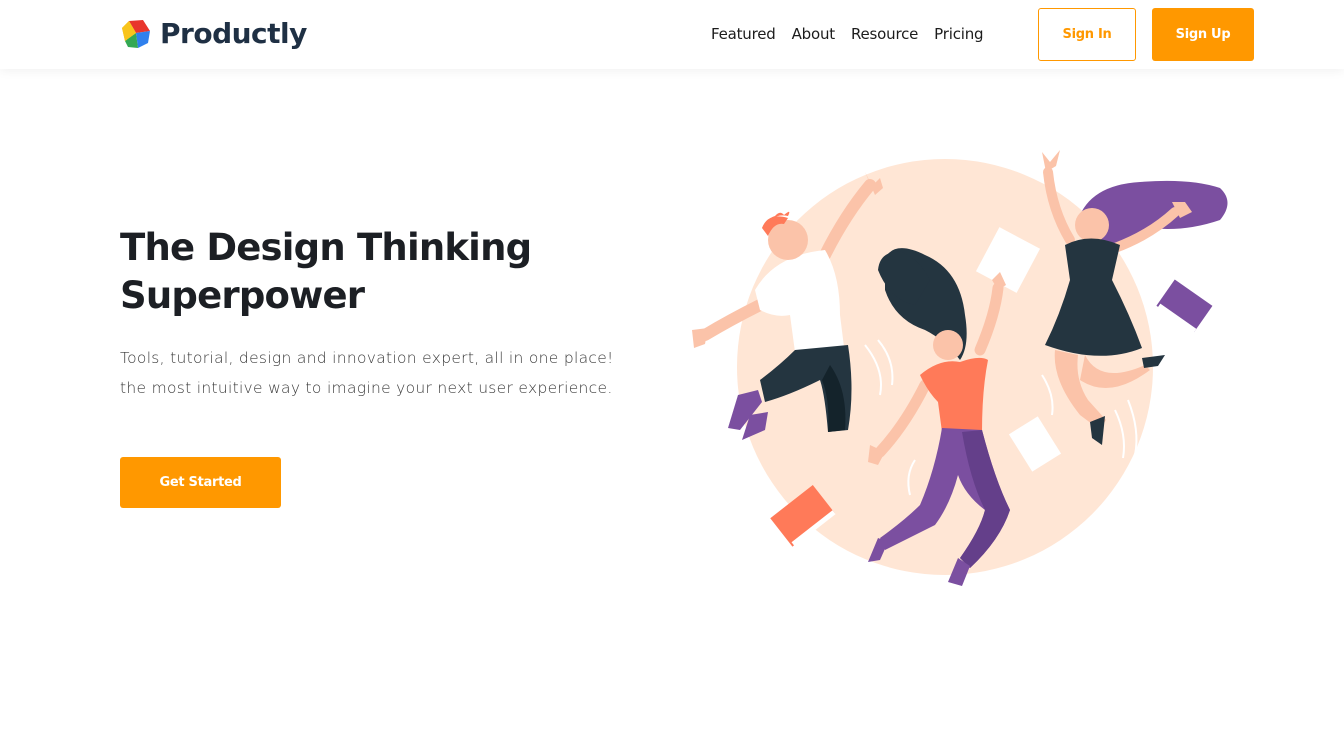 Image resolution: width=1344 pixels, height=733 pixels. I want to click on nav-link-resource: Resource, so click(884, 34).